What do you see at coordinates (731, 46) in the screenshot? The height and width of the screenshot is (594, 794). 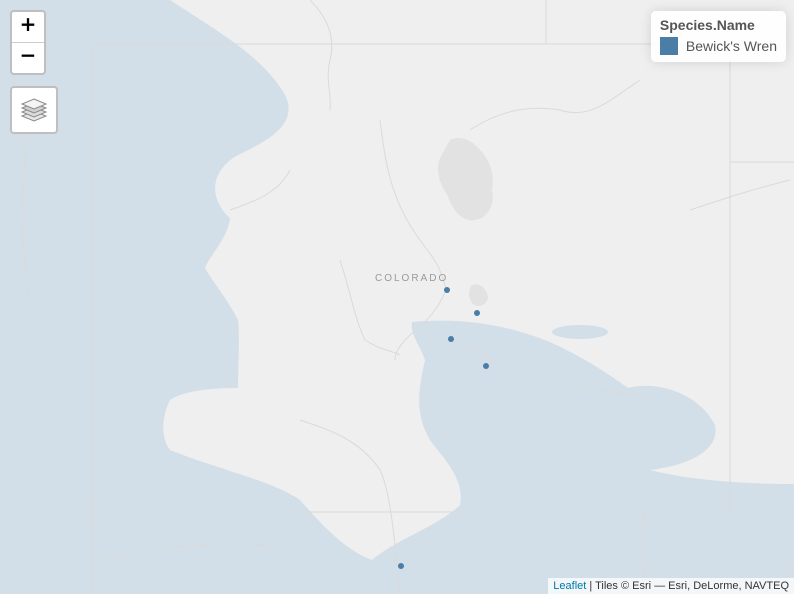 I see `legend-item-label: Bewick's Wren` at bounding box center [731, 46].